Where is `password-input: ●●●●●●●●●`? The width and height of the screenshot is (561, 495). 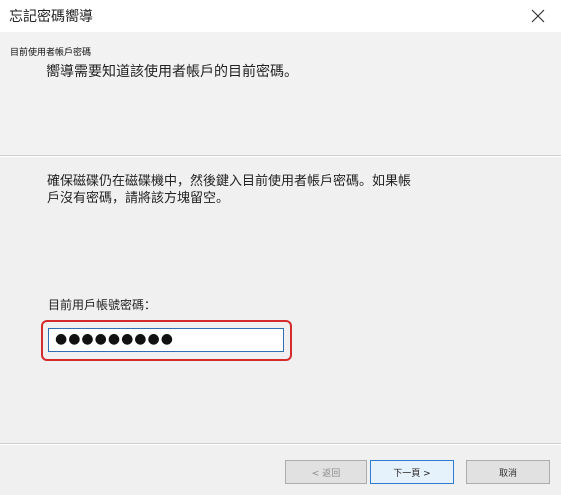
password-input: ●●●●●●●●● is located at coordinates (166, 340).